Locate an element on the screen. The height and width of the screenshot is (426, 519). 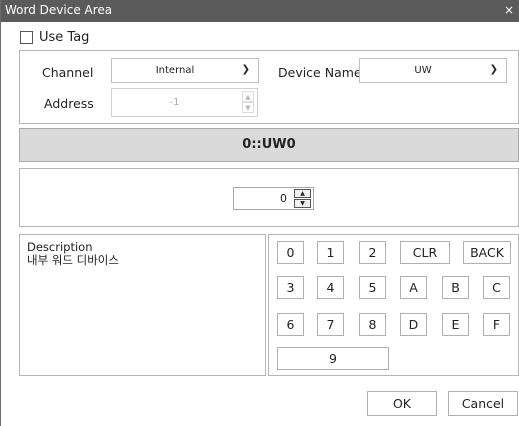
offset-input: 0 ▲ ▼ is located at coordinates (273, 198).